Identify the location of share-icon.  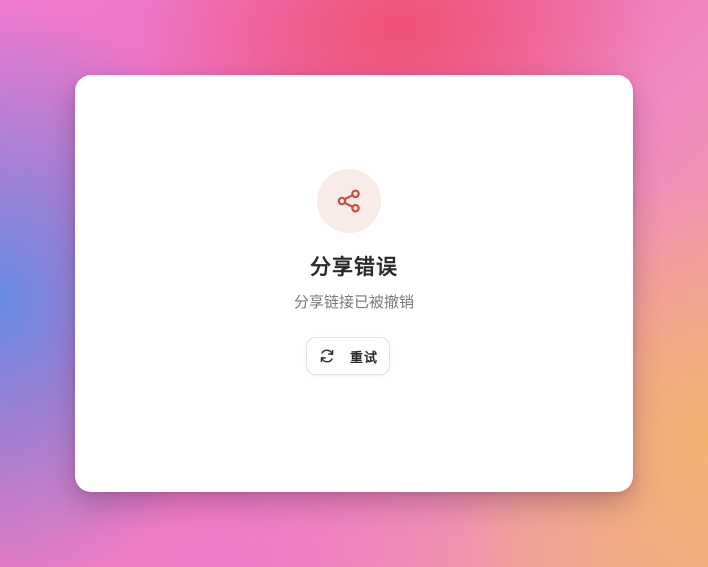
(348, 201).